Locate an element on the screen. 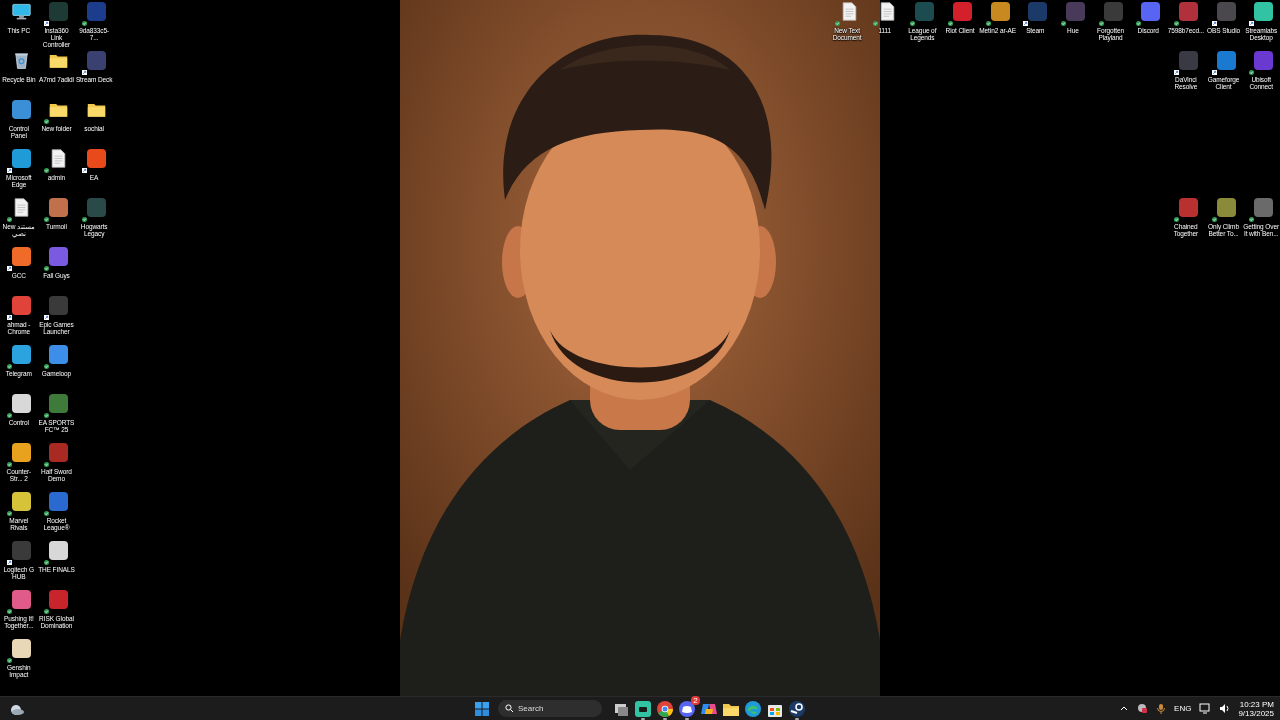  language-indicator: ENG is located at coordinates (1183, 708).